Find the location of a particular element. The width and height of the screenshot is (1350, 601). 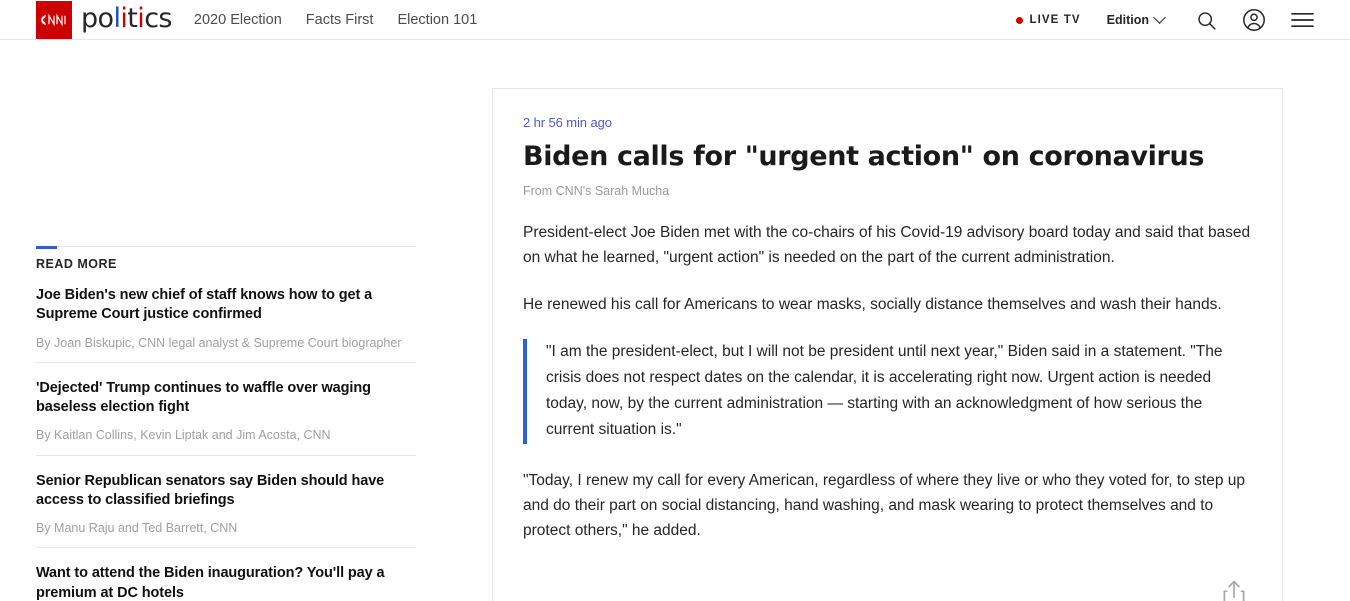

hamburger-menu-icon is located at coordinates (1302, 20).